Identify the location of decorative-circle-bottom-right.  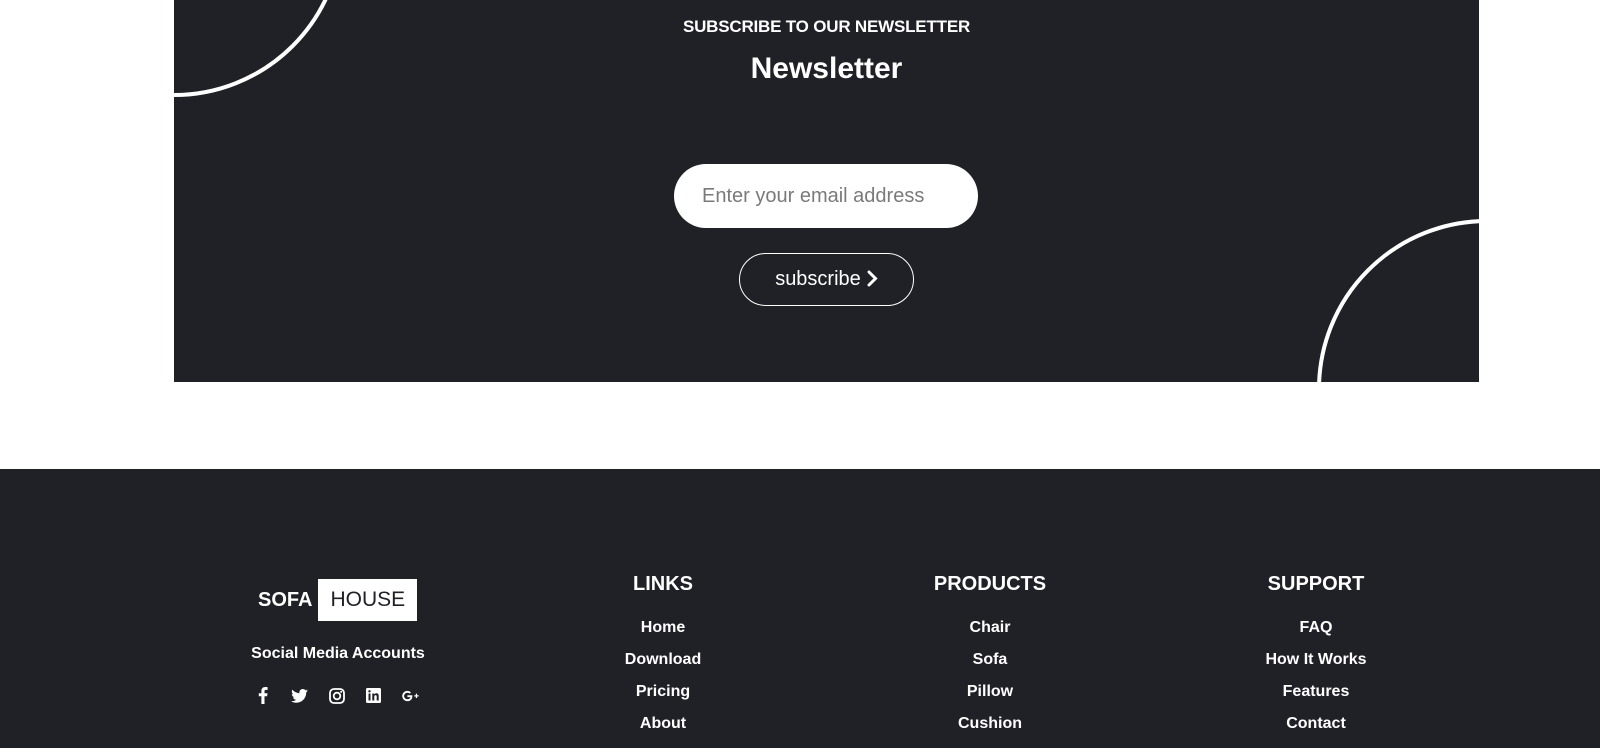
(1398, 300).